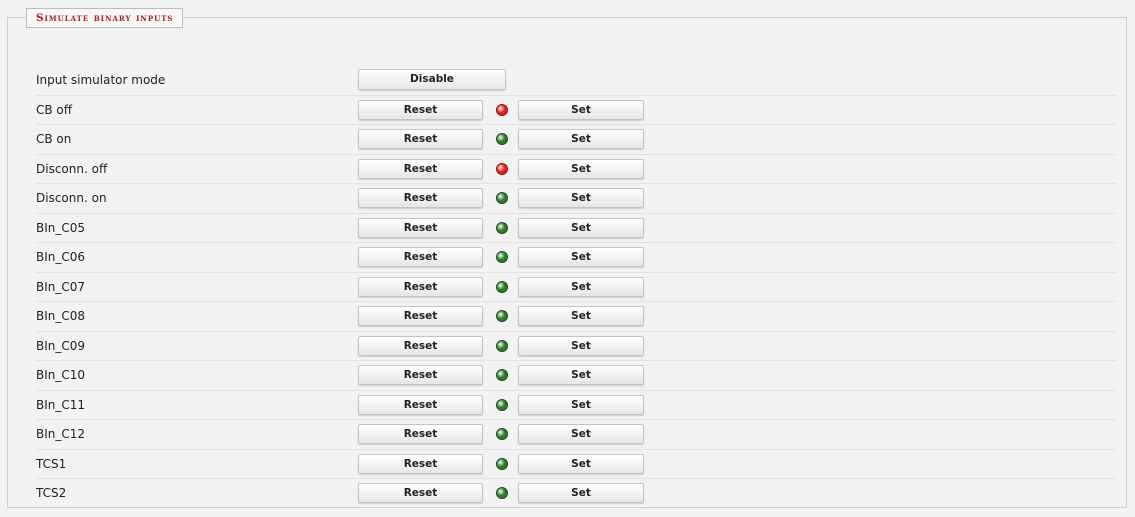 This screenshot has height=517, width=1135. I want to click on input-row: BIn_C11 Reset Set, so click(576, 405).